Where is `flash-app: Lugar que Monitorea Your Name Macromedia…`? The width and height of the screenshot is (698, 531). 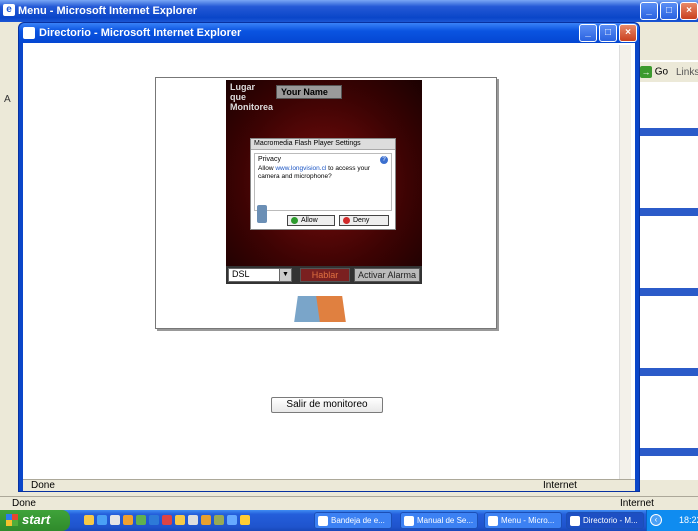
flash-app: Lugar que Monitorea Your Name Macromedia… is located at coordinates (324, 182).